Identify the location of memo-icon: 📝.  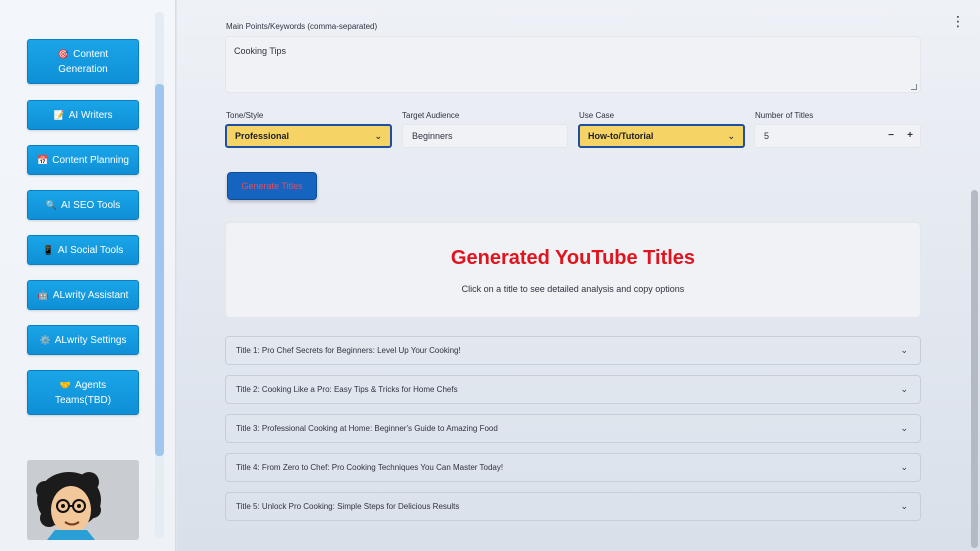
(59, 114).